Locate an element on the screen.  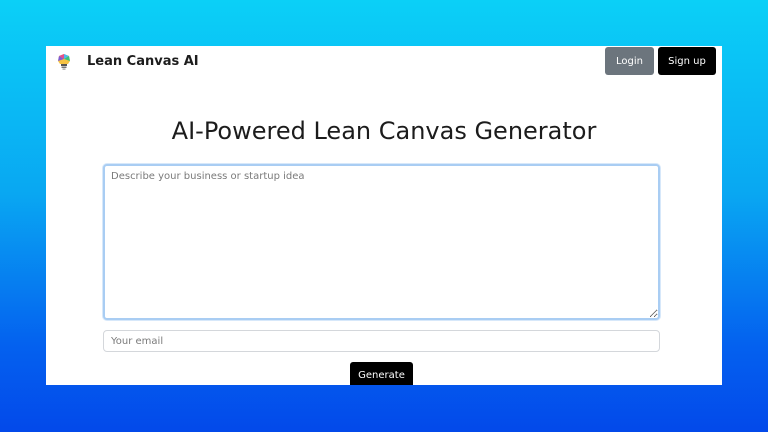
navbar: Lean Canvas AI Login Sign up is located at coordinates (384, 62).